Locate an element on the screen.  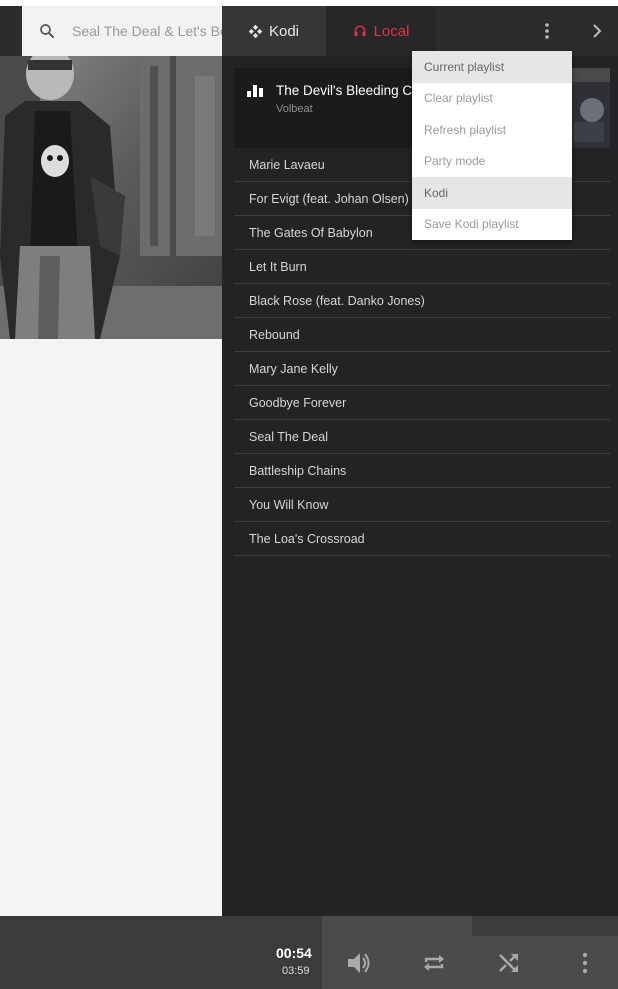
tab-local: Local is located at coordinates (381, 31).